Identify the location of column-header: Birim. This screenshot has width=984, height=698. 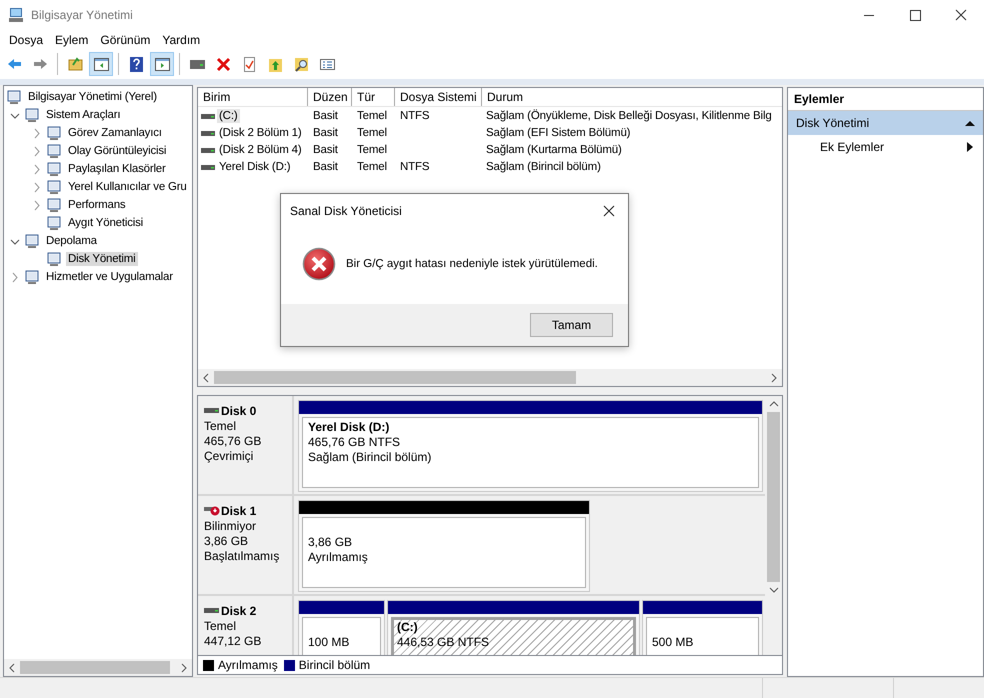
(253, 97).